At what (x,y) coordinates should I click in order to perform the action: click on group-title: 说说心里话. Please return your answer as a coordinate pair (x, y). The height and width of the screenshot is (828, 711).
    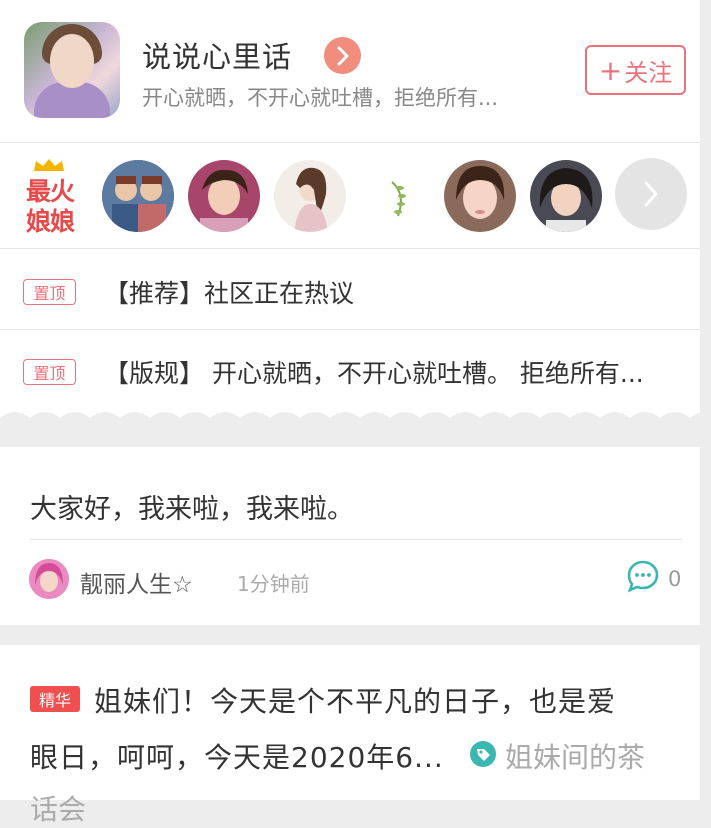
    Looking at the image, I should click on (217, 55).